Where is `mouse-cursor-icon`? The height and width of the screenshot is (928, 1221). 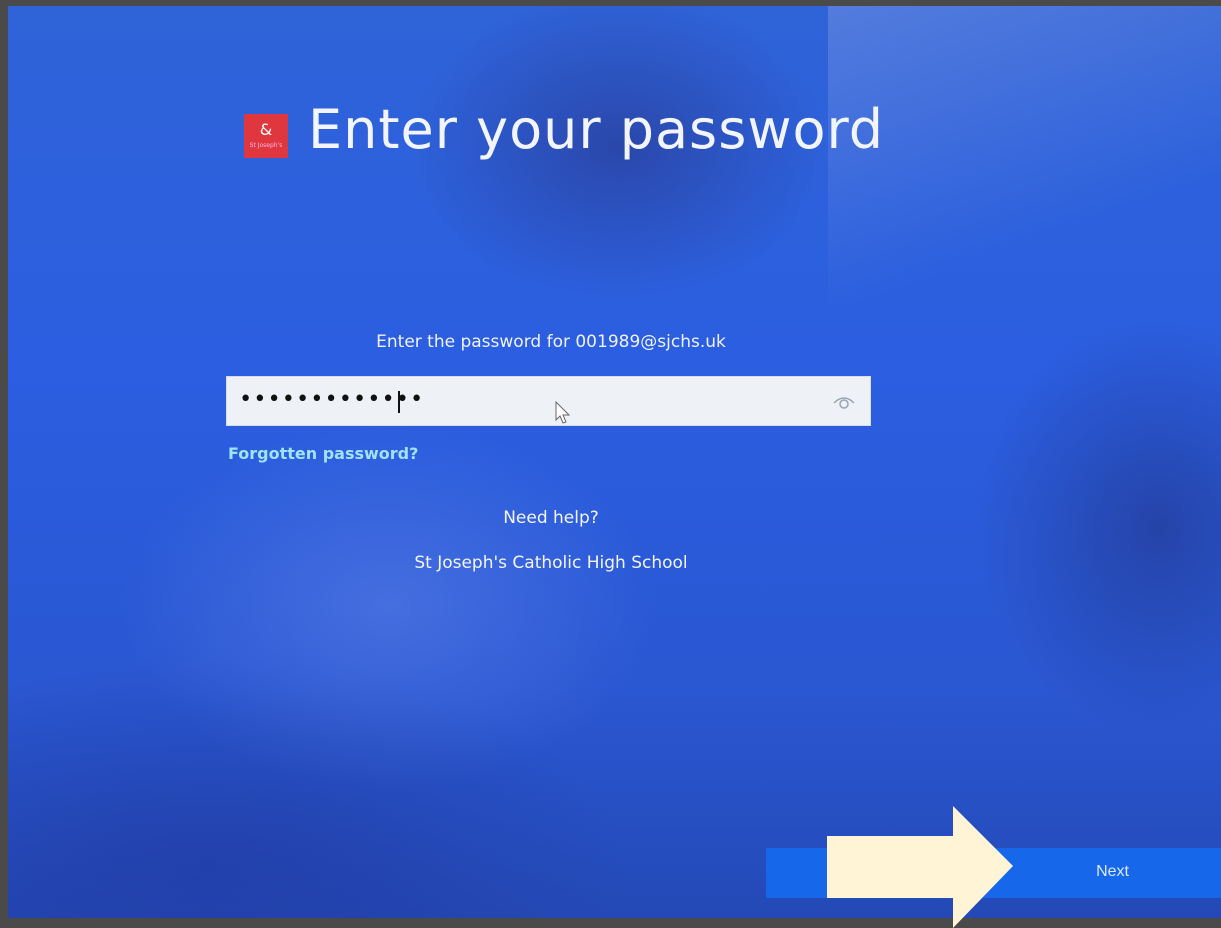 mouse-cursor-icon is located at coordinates (563, 412).